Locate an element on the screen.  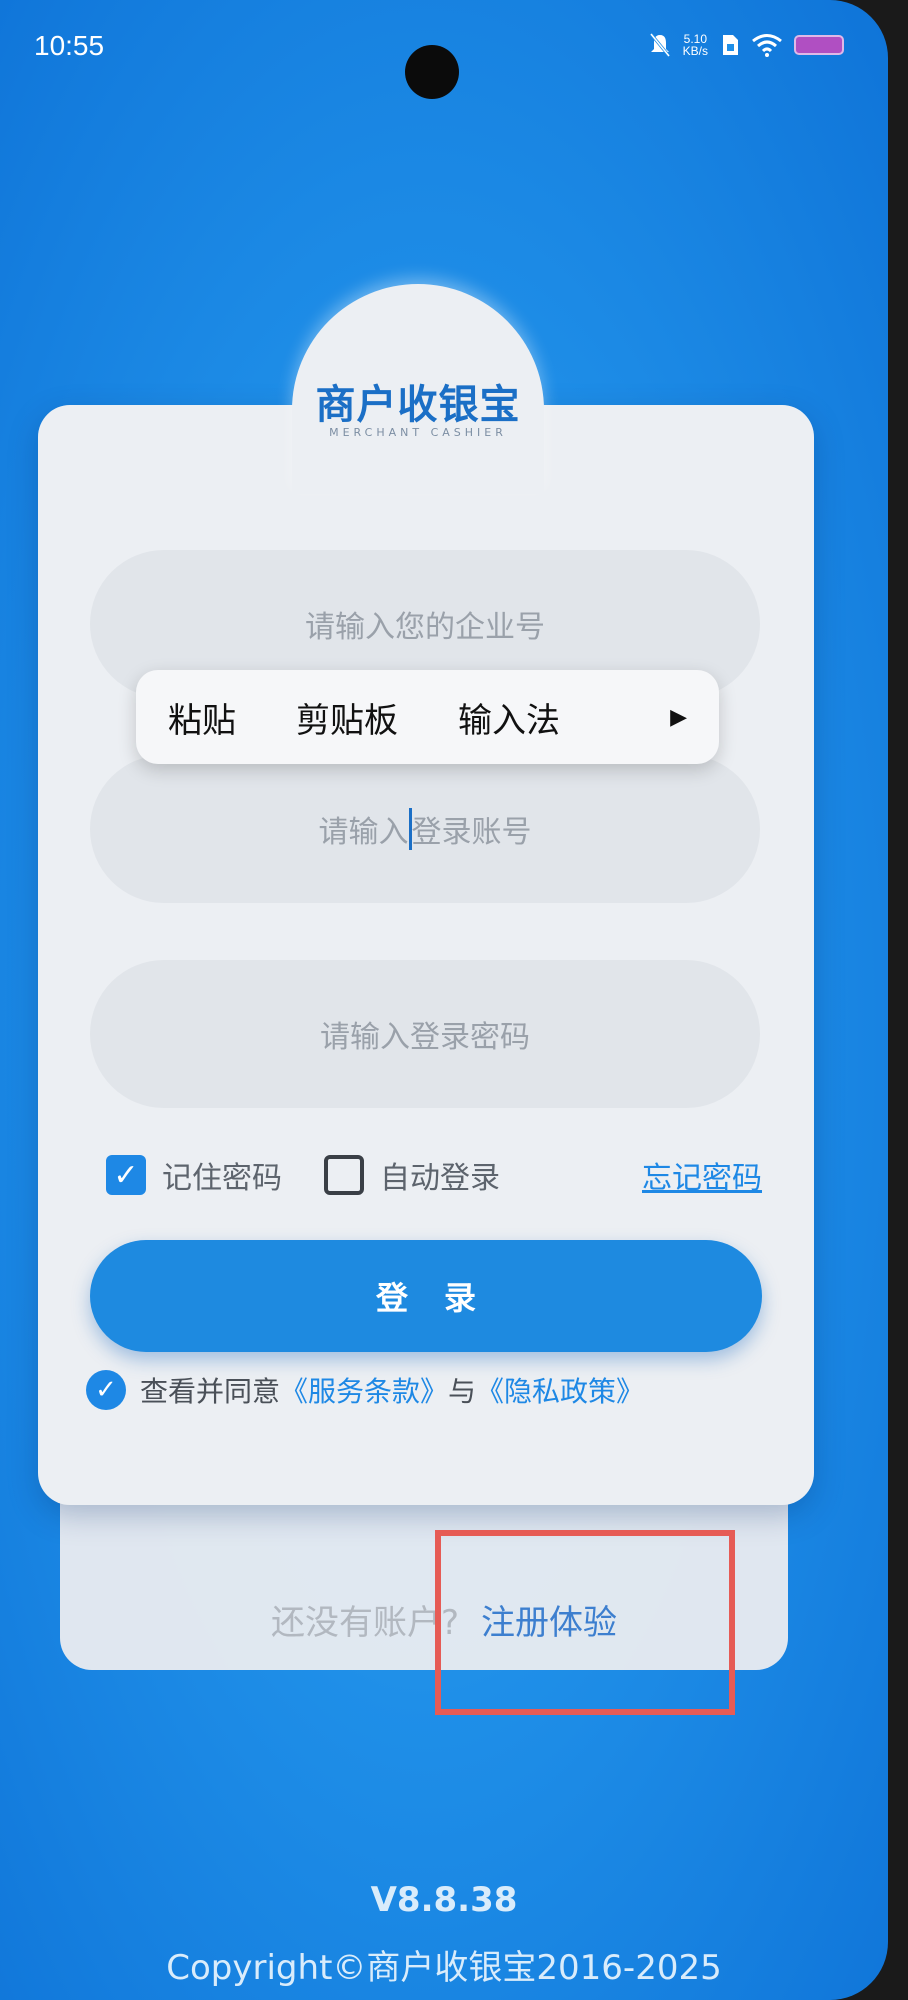
menu-item-paste: 粘贴 is located at coordinates (202, 717).